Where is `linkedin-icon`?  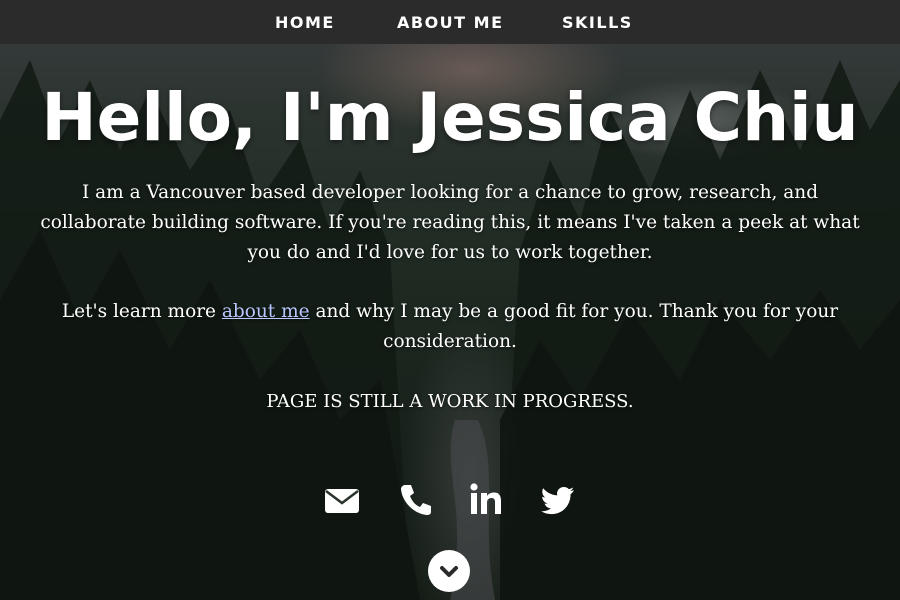
linkedin-icon is located at coordinates (485, 498).